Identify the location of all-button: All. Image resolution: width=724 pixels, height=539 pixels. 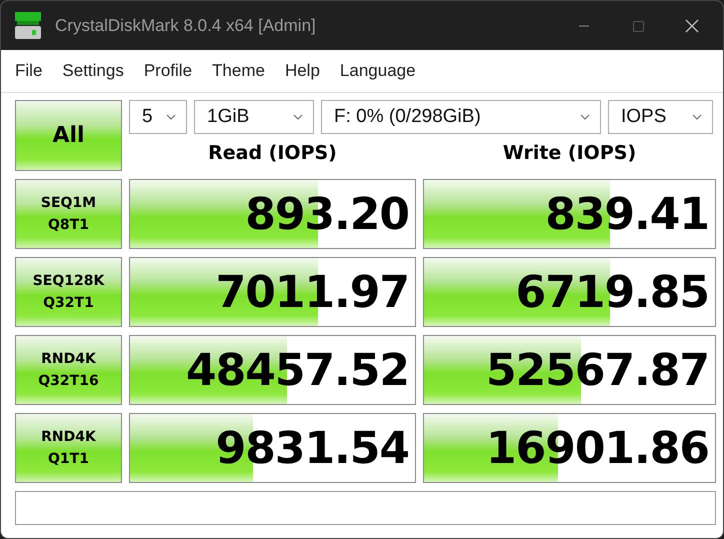
(68, 135).